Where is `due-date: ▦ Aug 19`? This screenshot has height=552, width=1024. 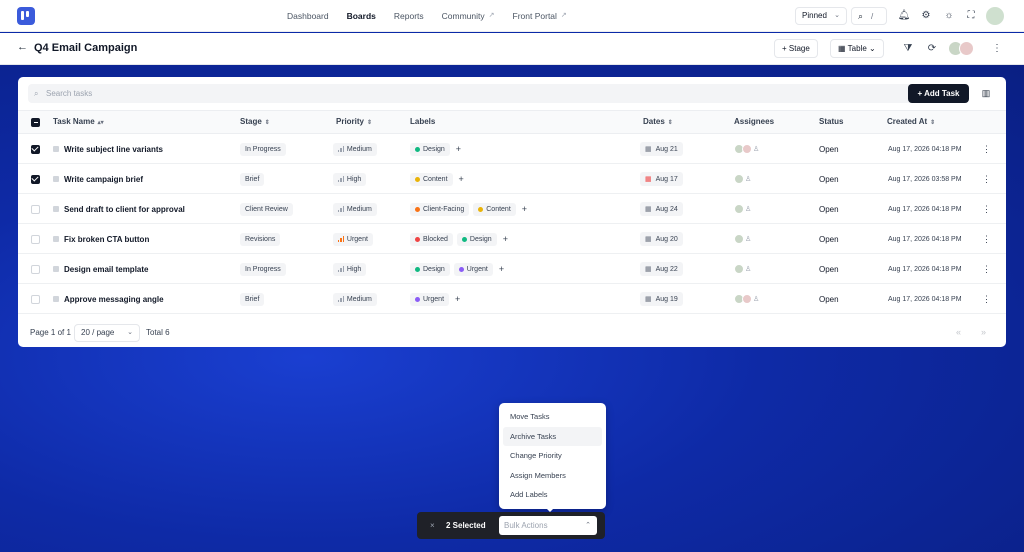 due-date: ▦ Aug 19 is located at coordinates (661, 299).